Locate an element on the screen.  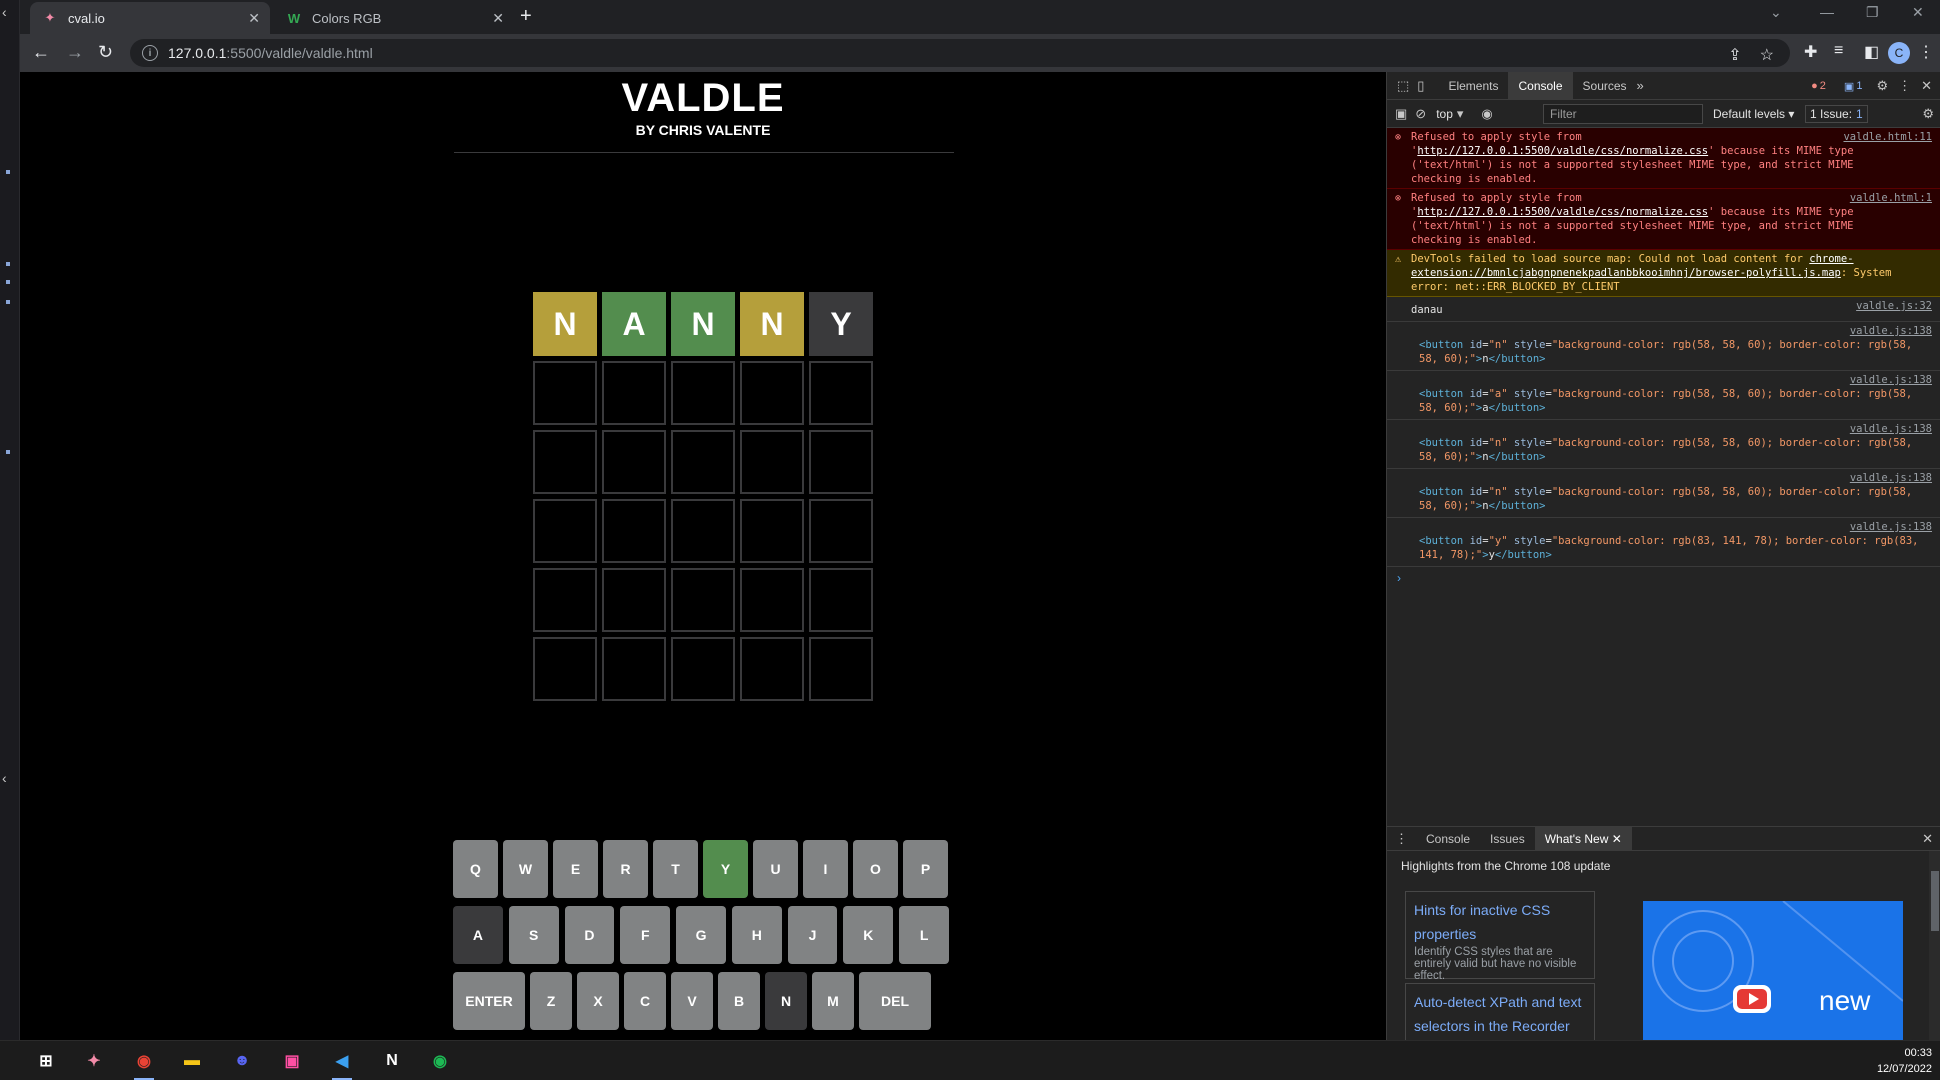
scrollbar is located at coordinates (1934, 946).